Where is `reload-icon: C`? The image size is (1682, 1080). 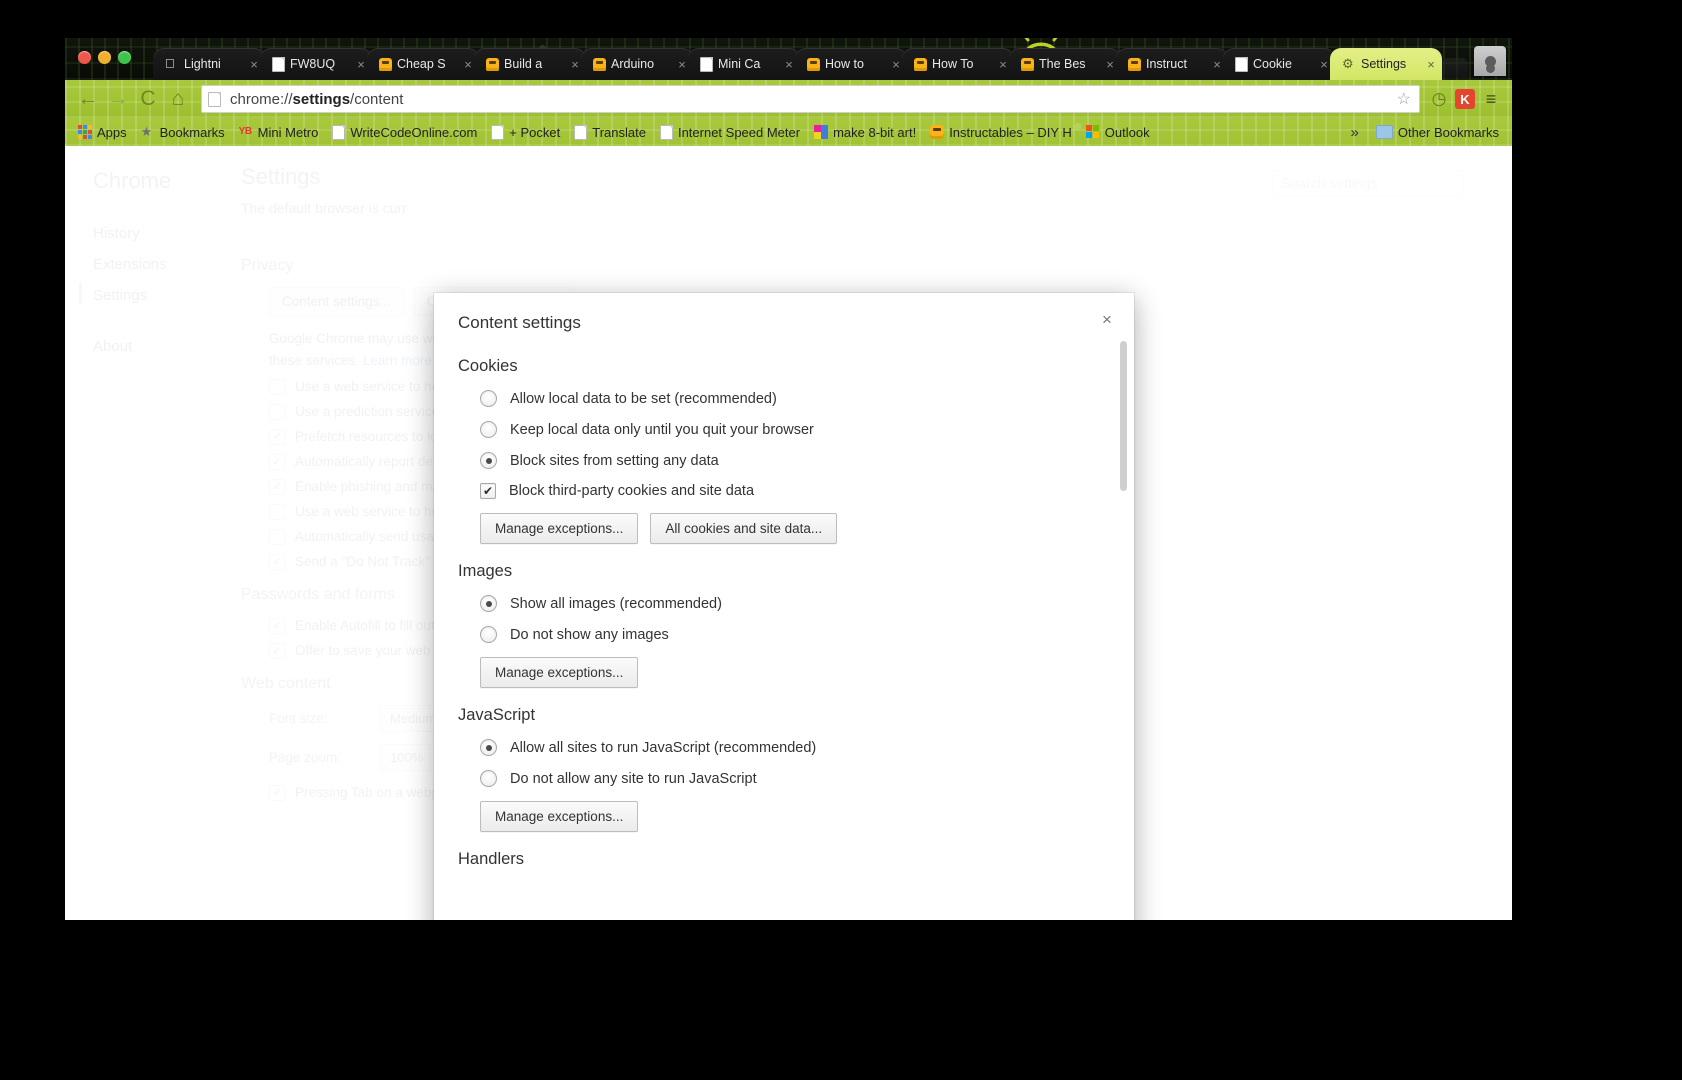 reload-icon: C is located at coordinates (148, 99).